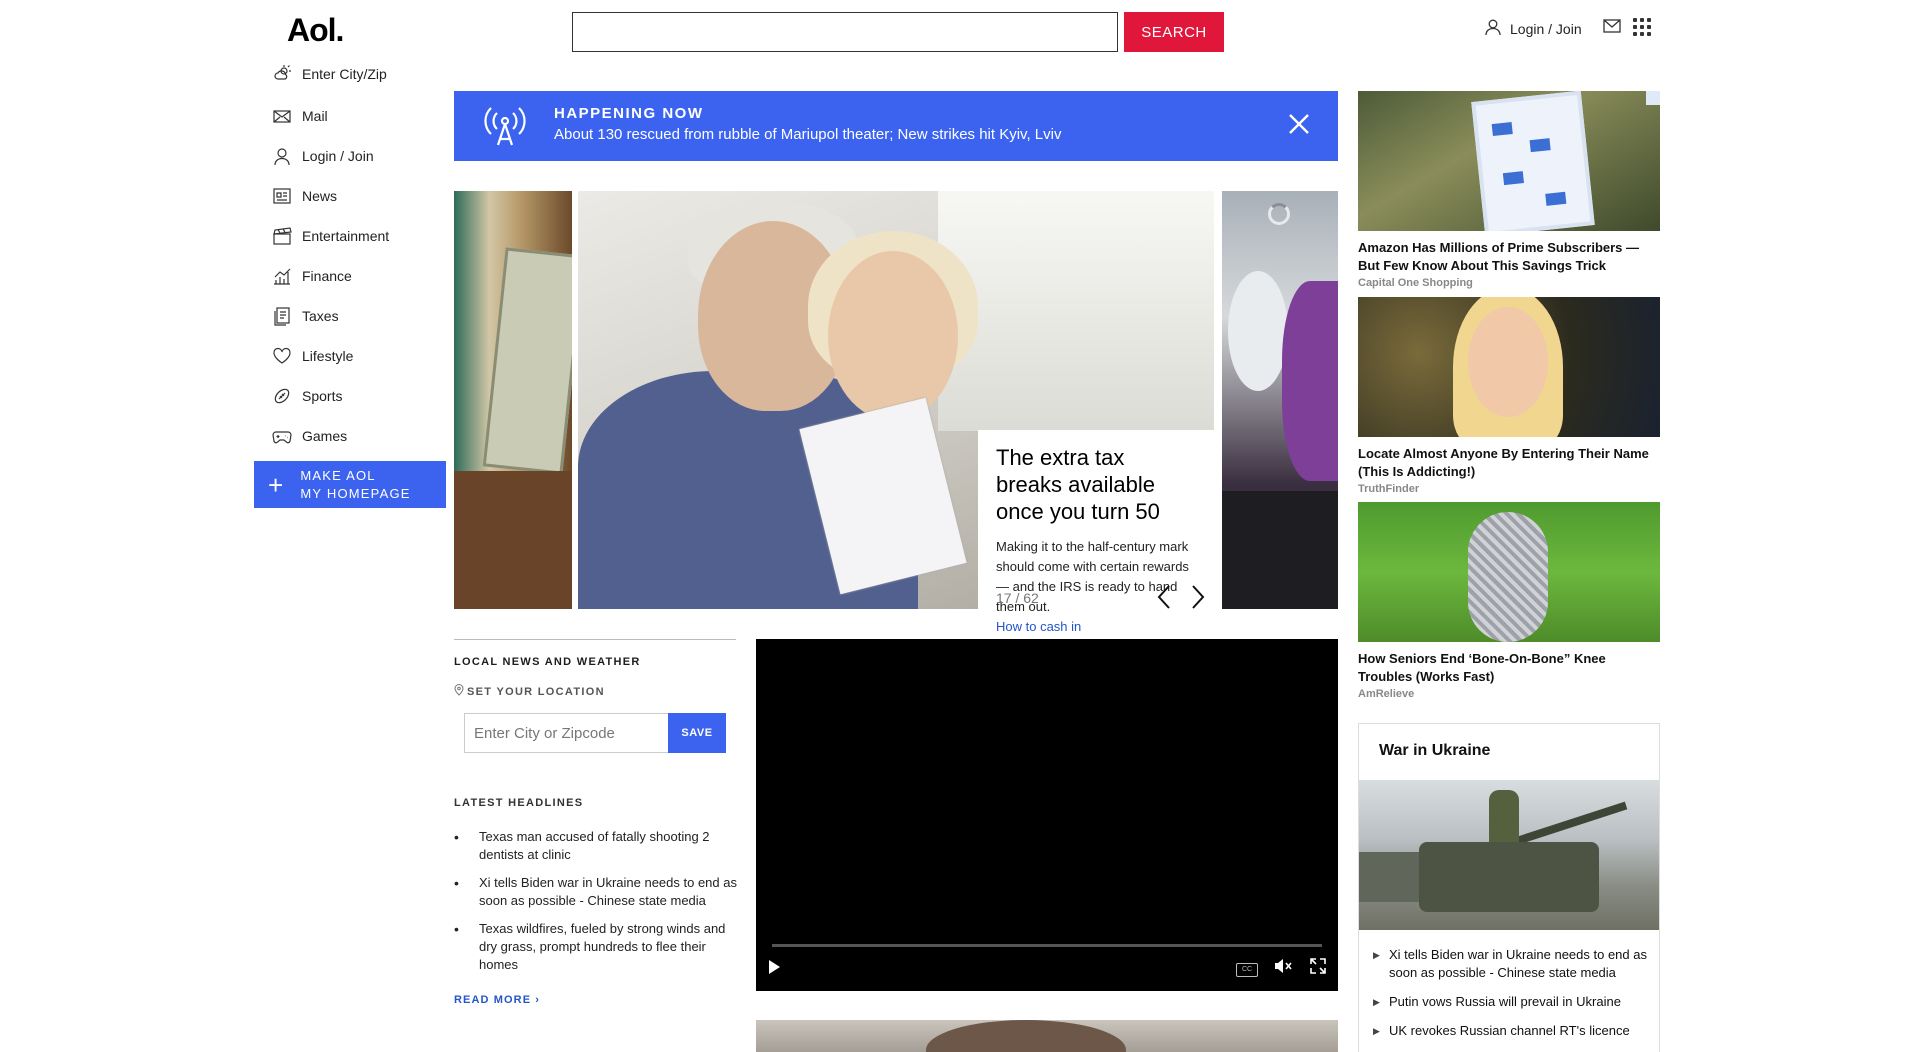 The image size is (1920, 1052). What do you see at coordinates (338, 156) in the screenshot?
I see `nav-label: Login / Join` at bounding box center [338, 156].